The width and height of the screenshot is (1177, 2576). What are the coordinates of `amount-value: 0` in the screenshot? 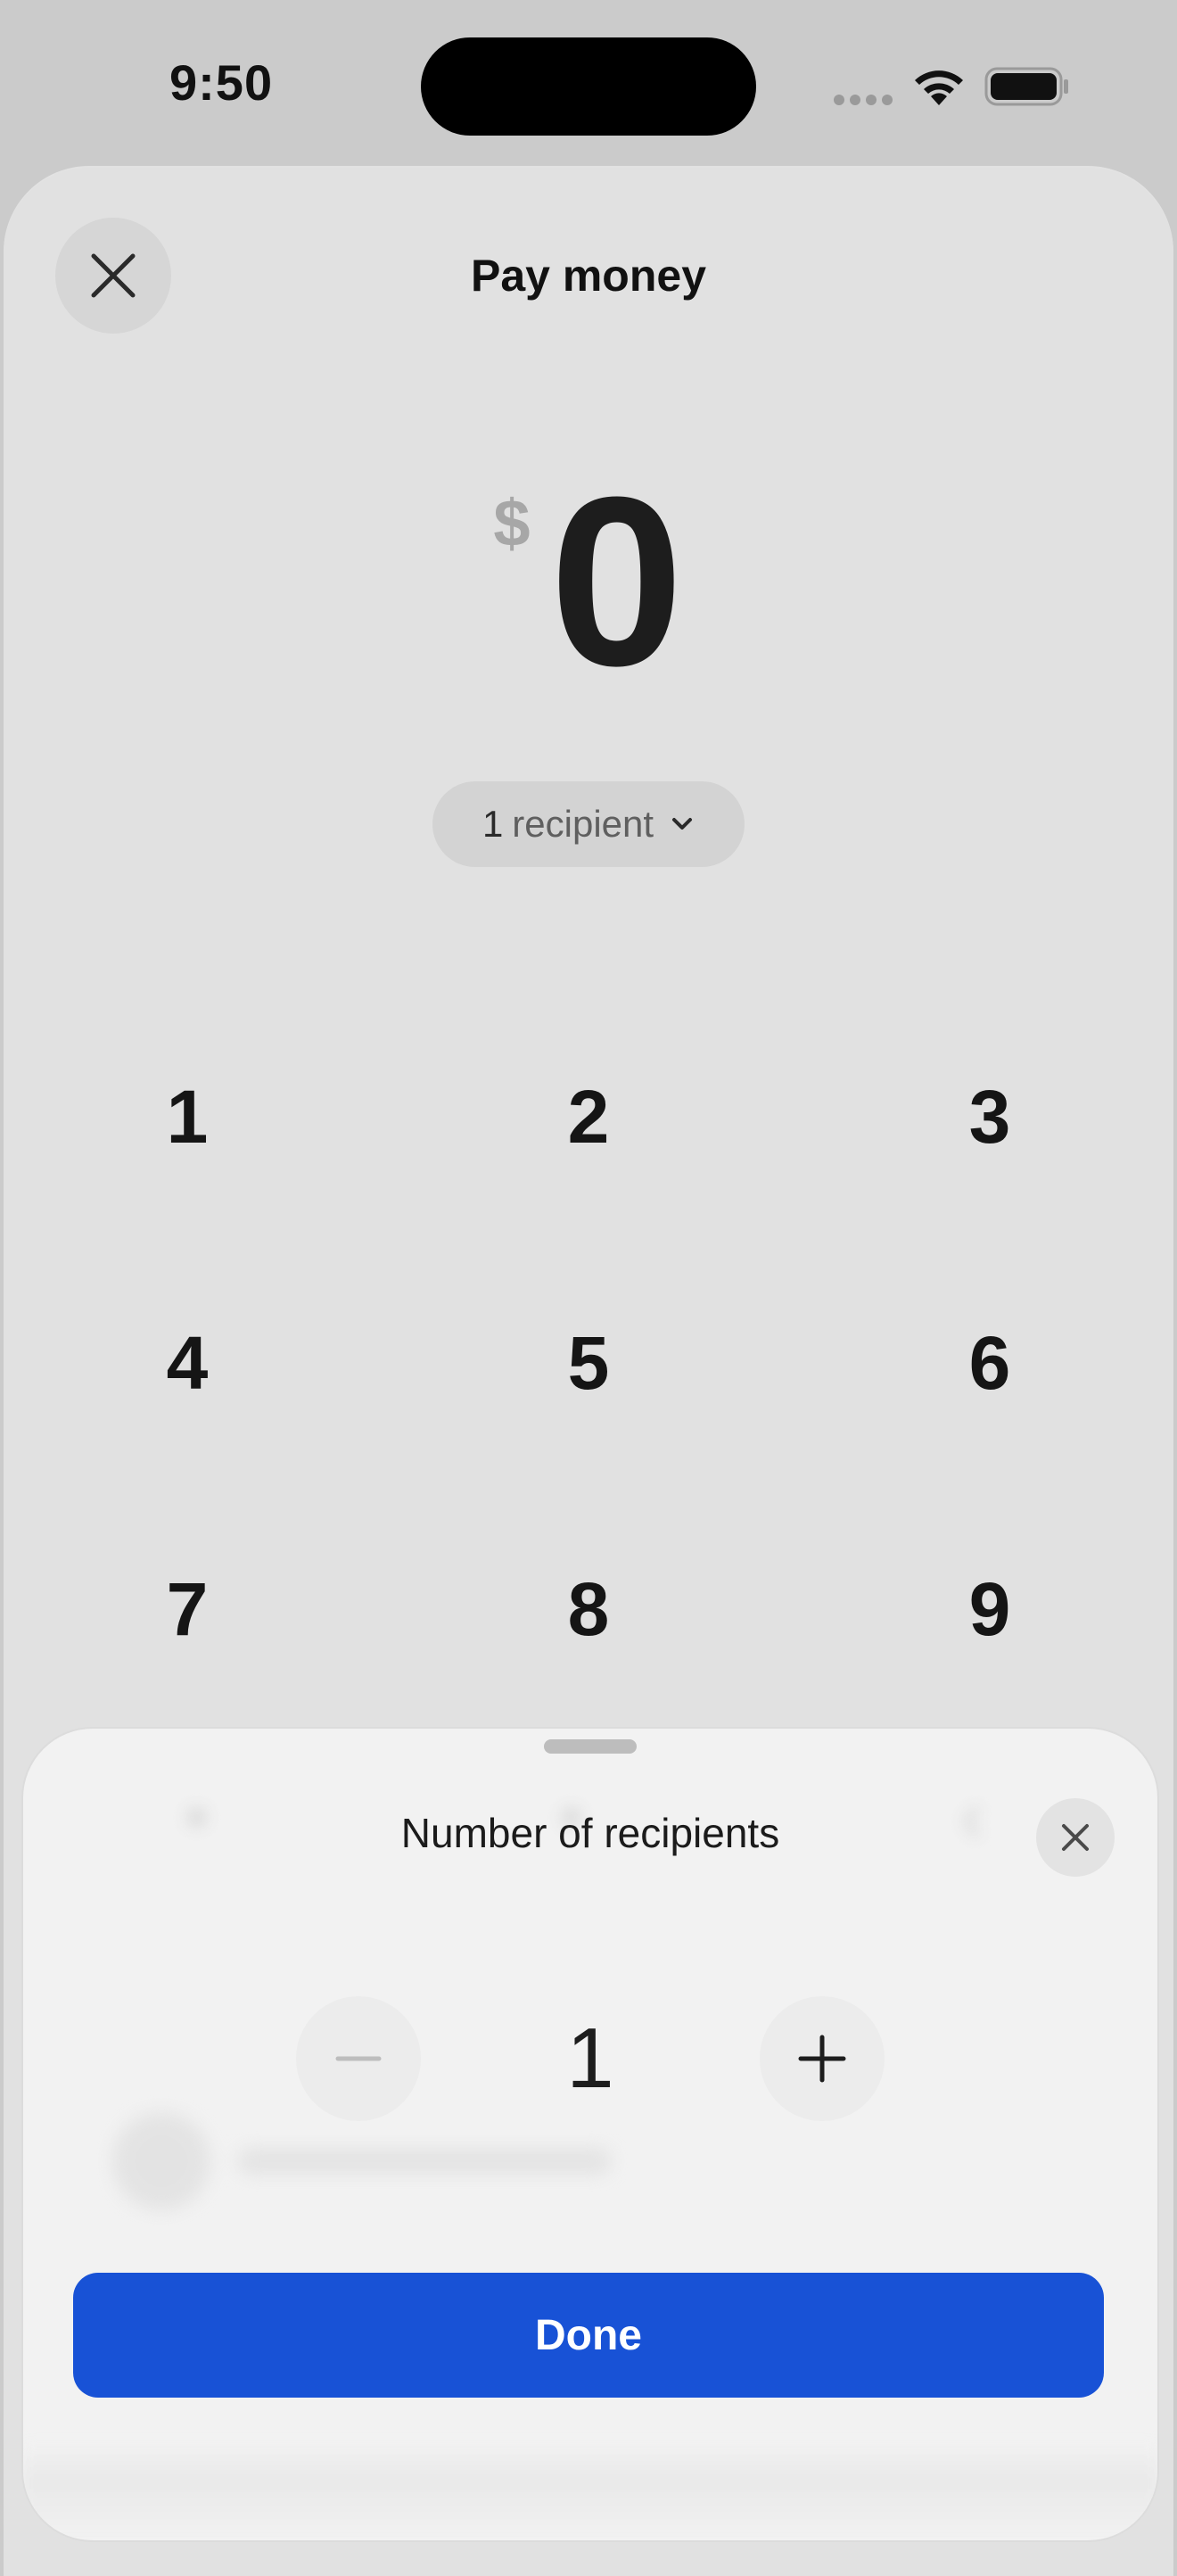 It's located at (616, 582).